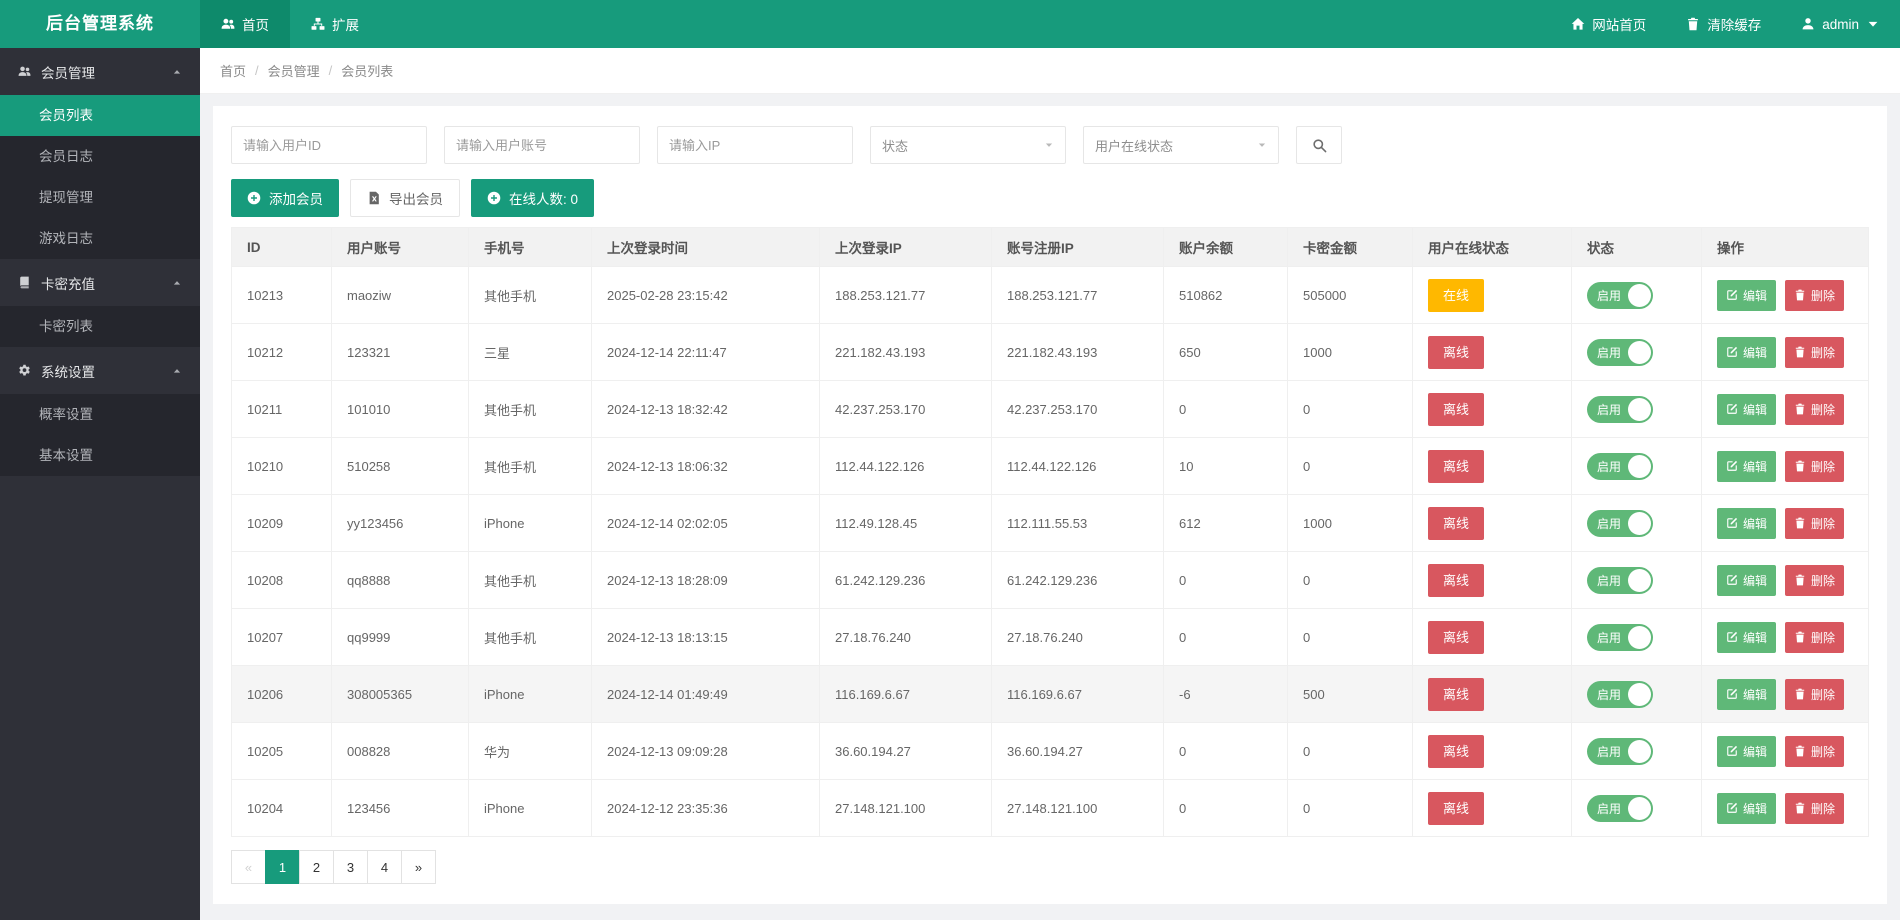 The width and height of the screenshot is (1900, 920). I want to click on cell-register-ip: 116.169.6.67, so click(1077, 694).